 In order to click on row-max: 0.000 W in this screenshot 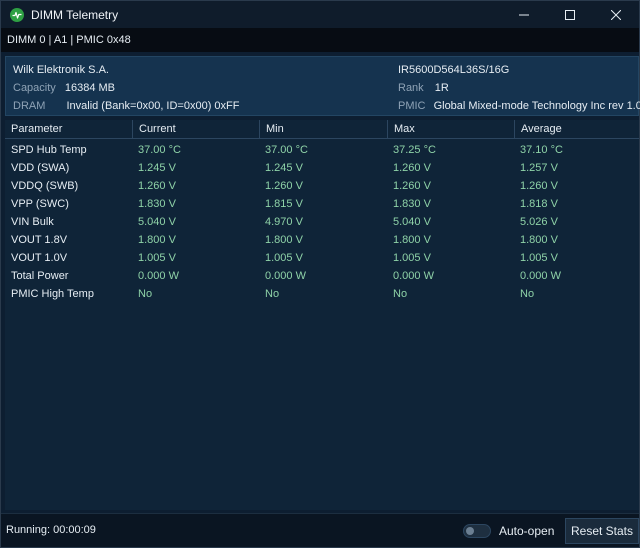, I will do `click(413, 276)`.